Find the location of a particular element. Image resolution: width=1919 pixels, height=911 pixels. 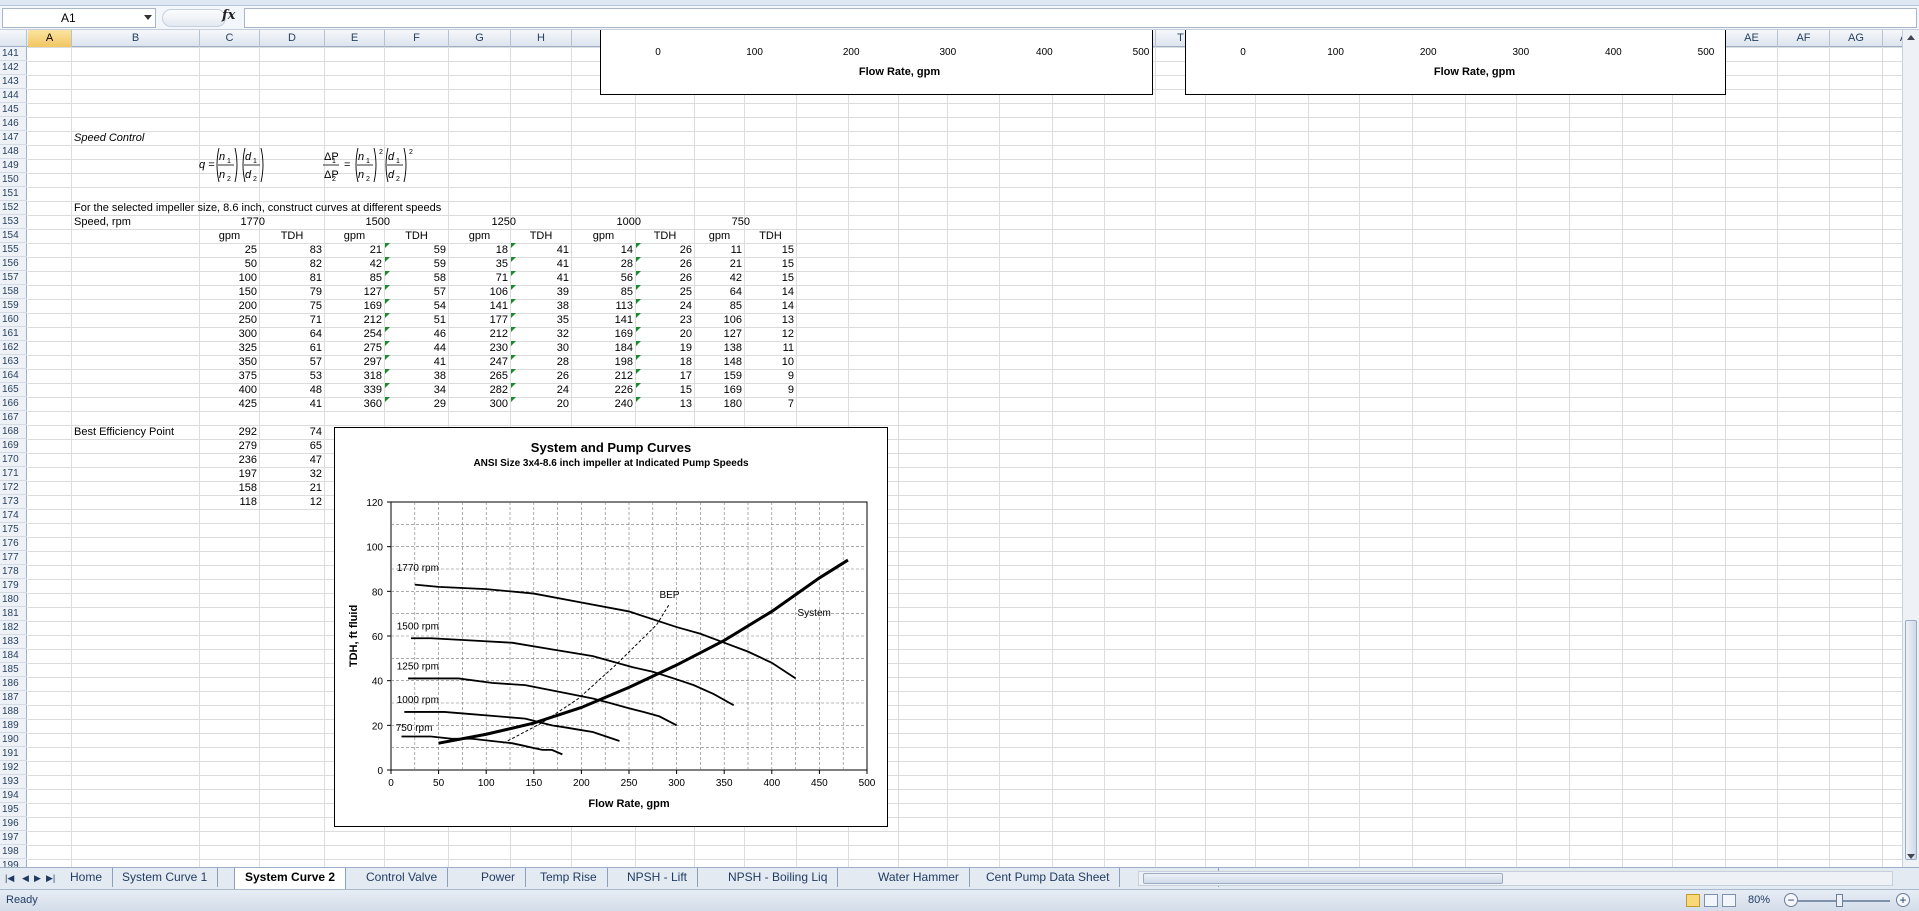

sheet-tab-control-valve: Control Valve is located at coordinates (402, 877).